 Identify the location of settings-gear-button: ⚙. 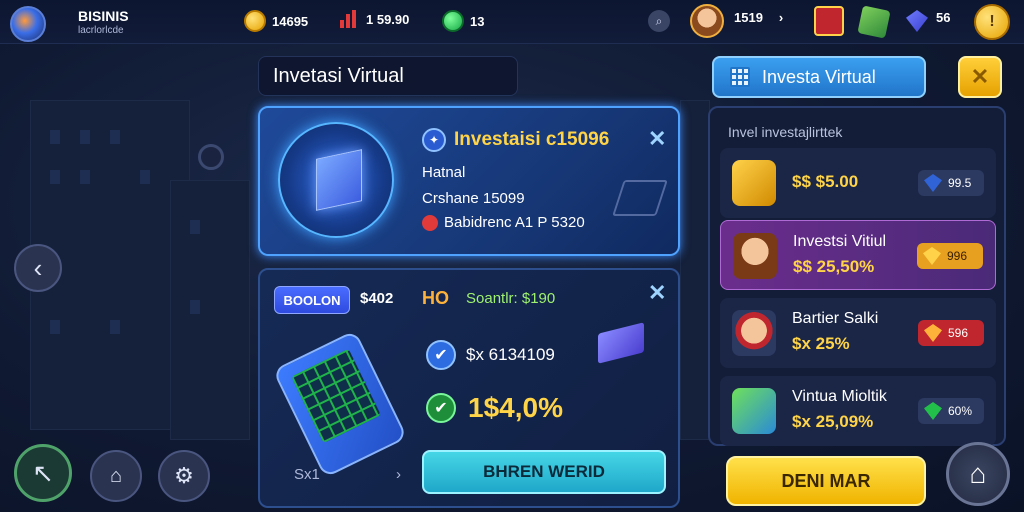
(184, 476).